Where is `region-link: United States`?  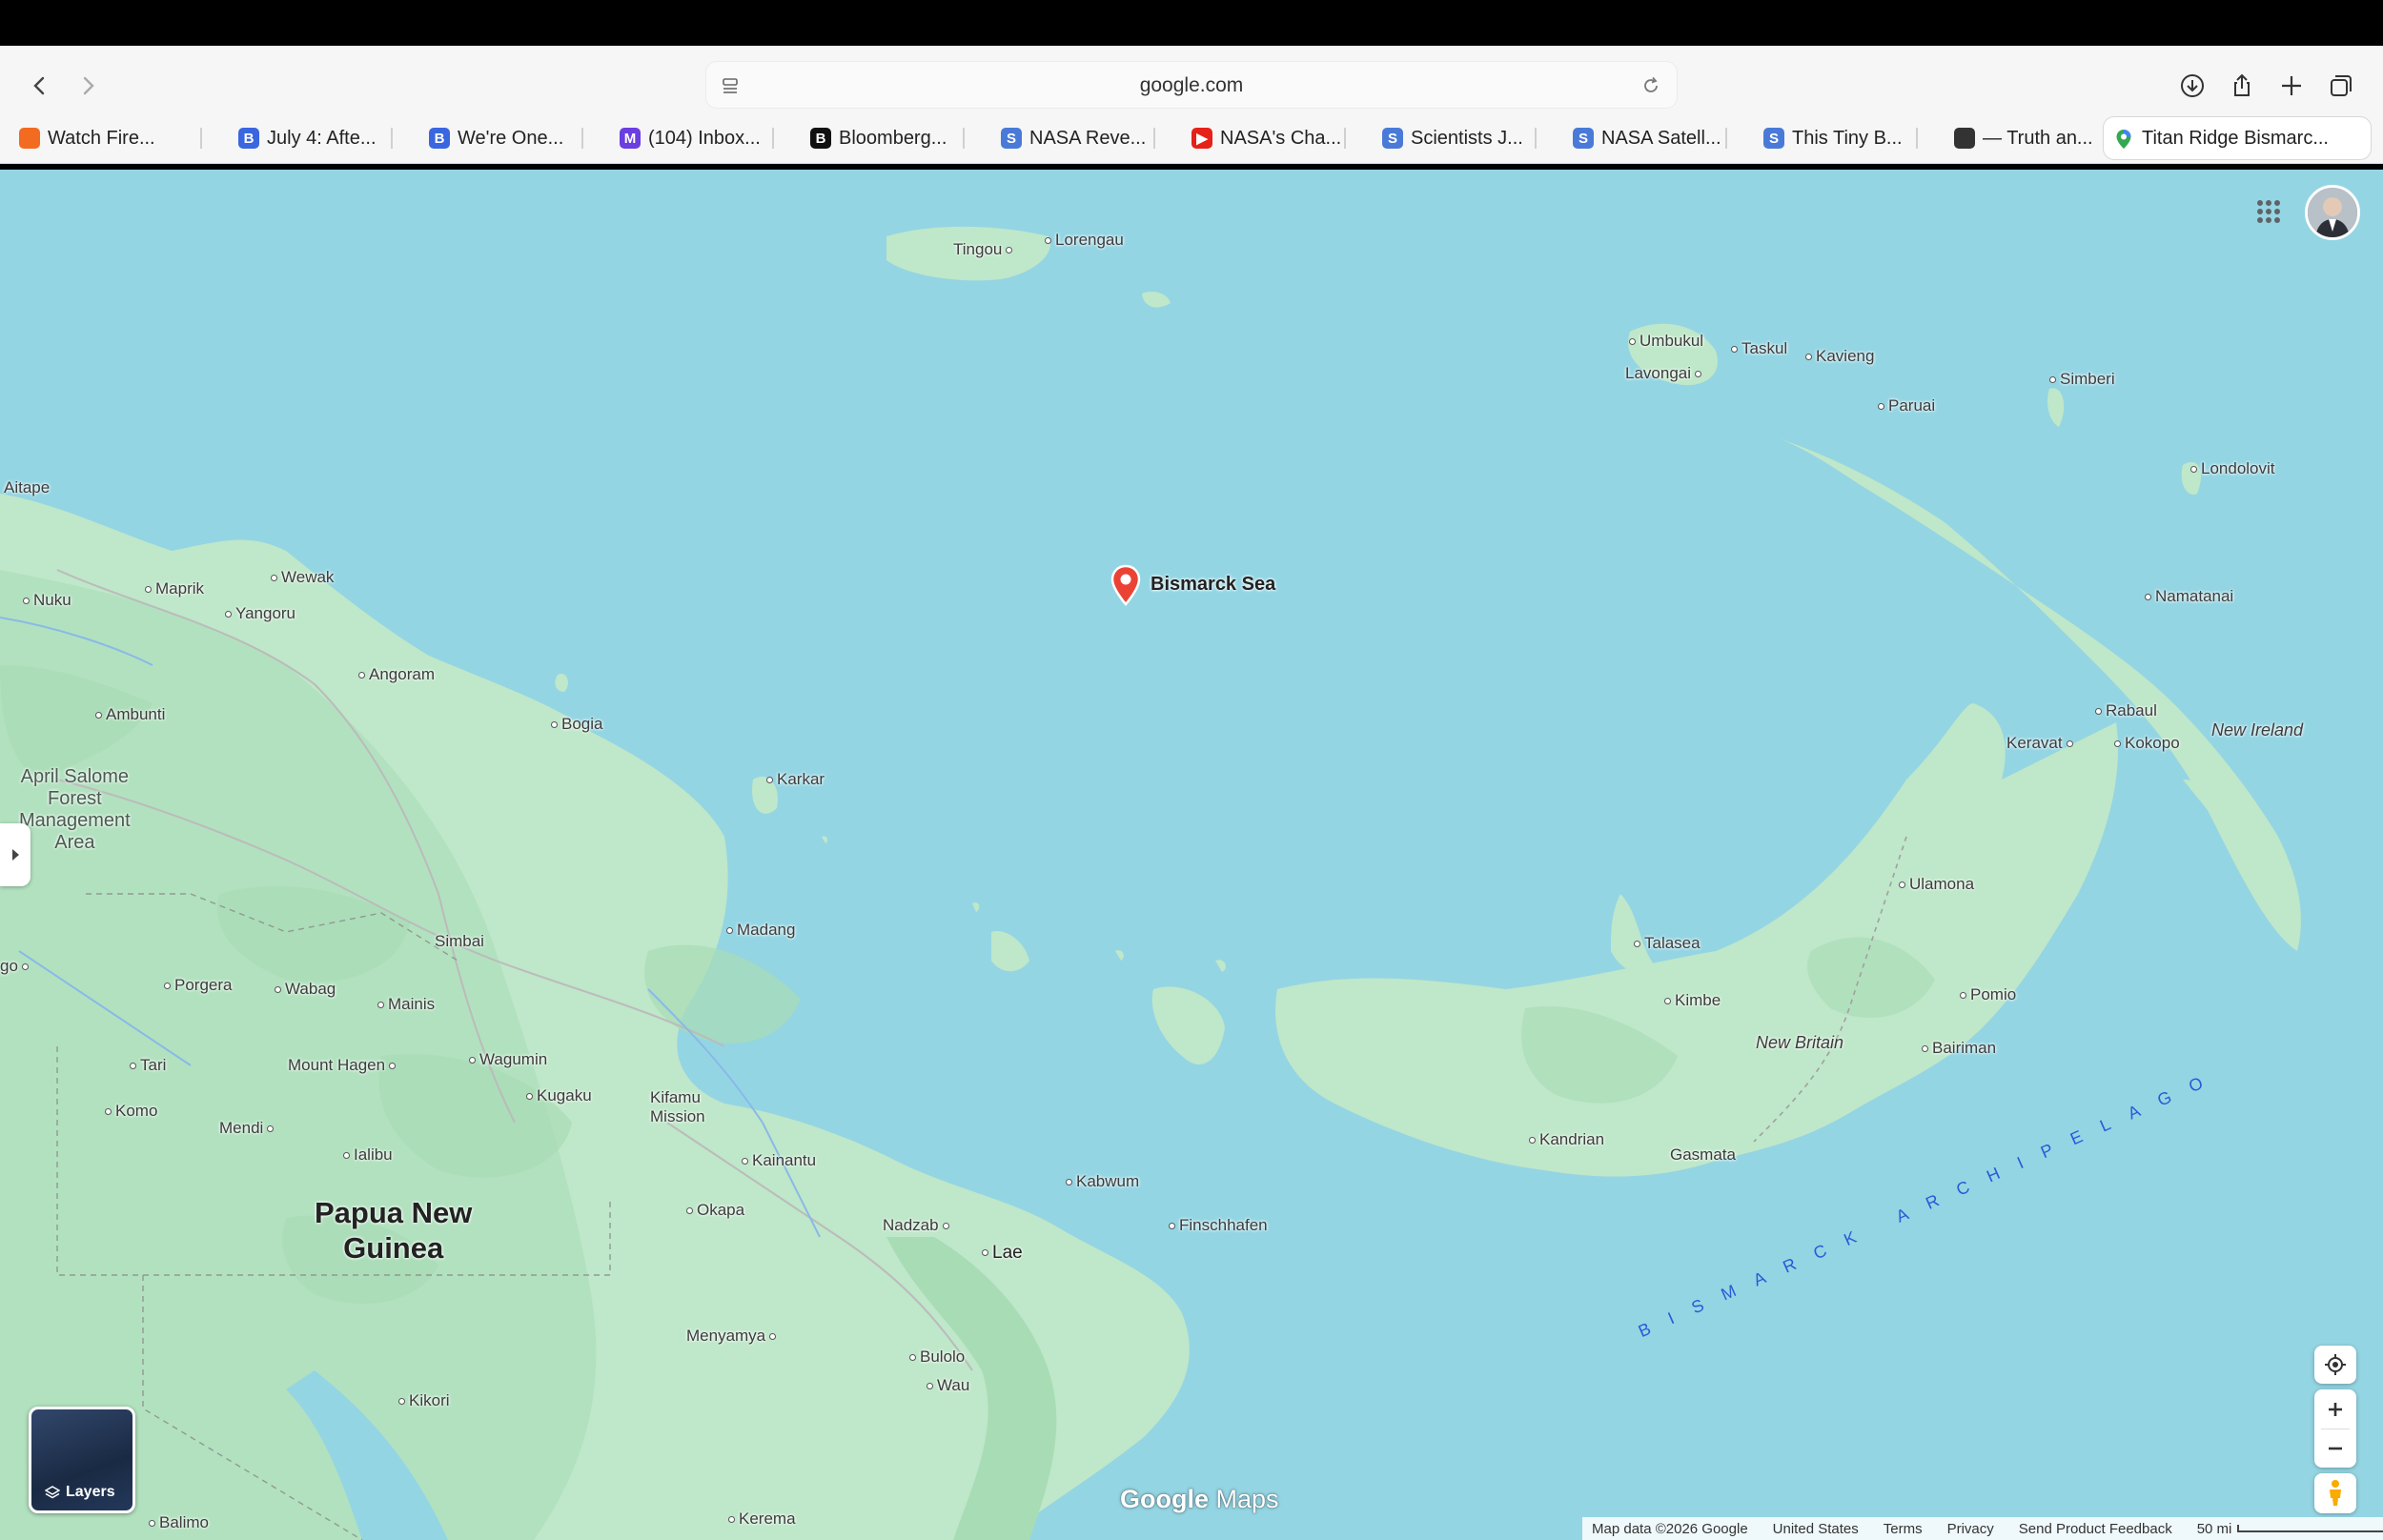
region-link: United States is located at coordinates (1816, 1529).